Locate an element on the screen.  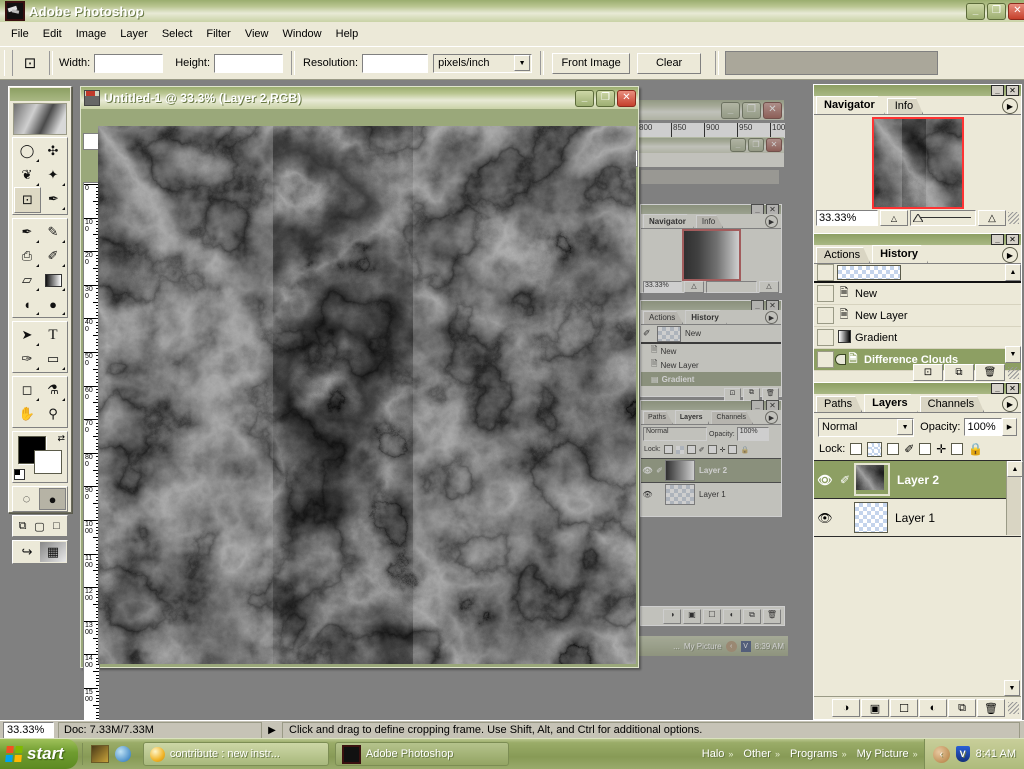
crop-tool-icon: ⊡ is located at coordinates (30, 63).